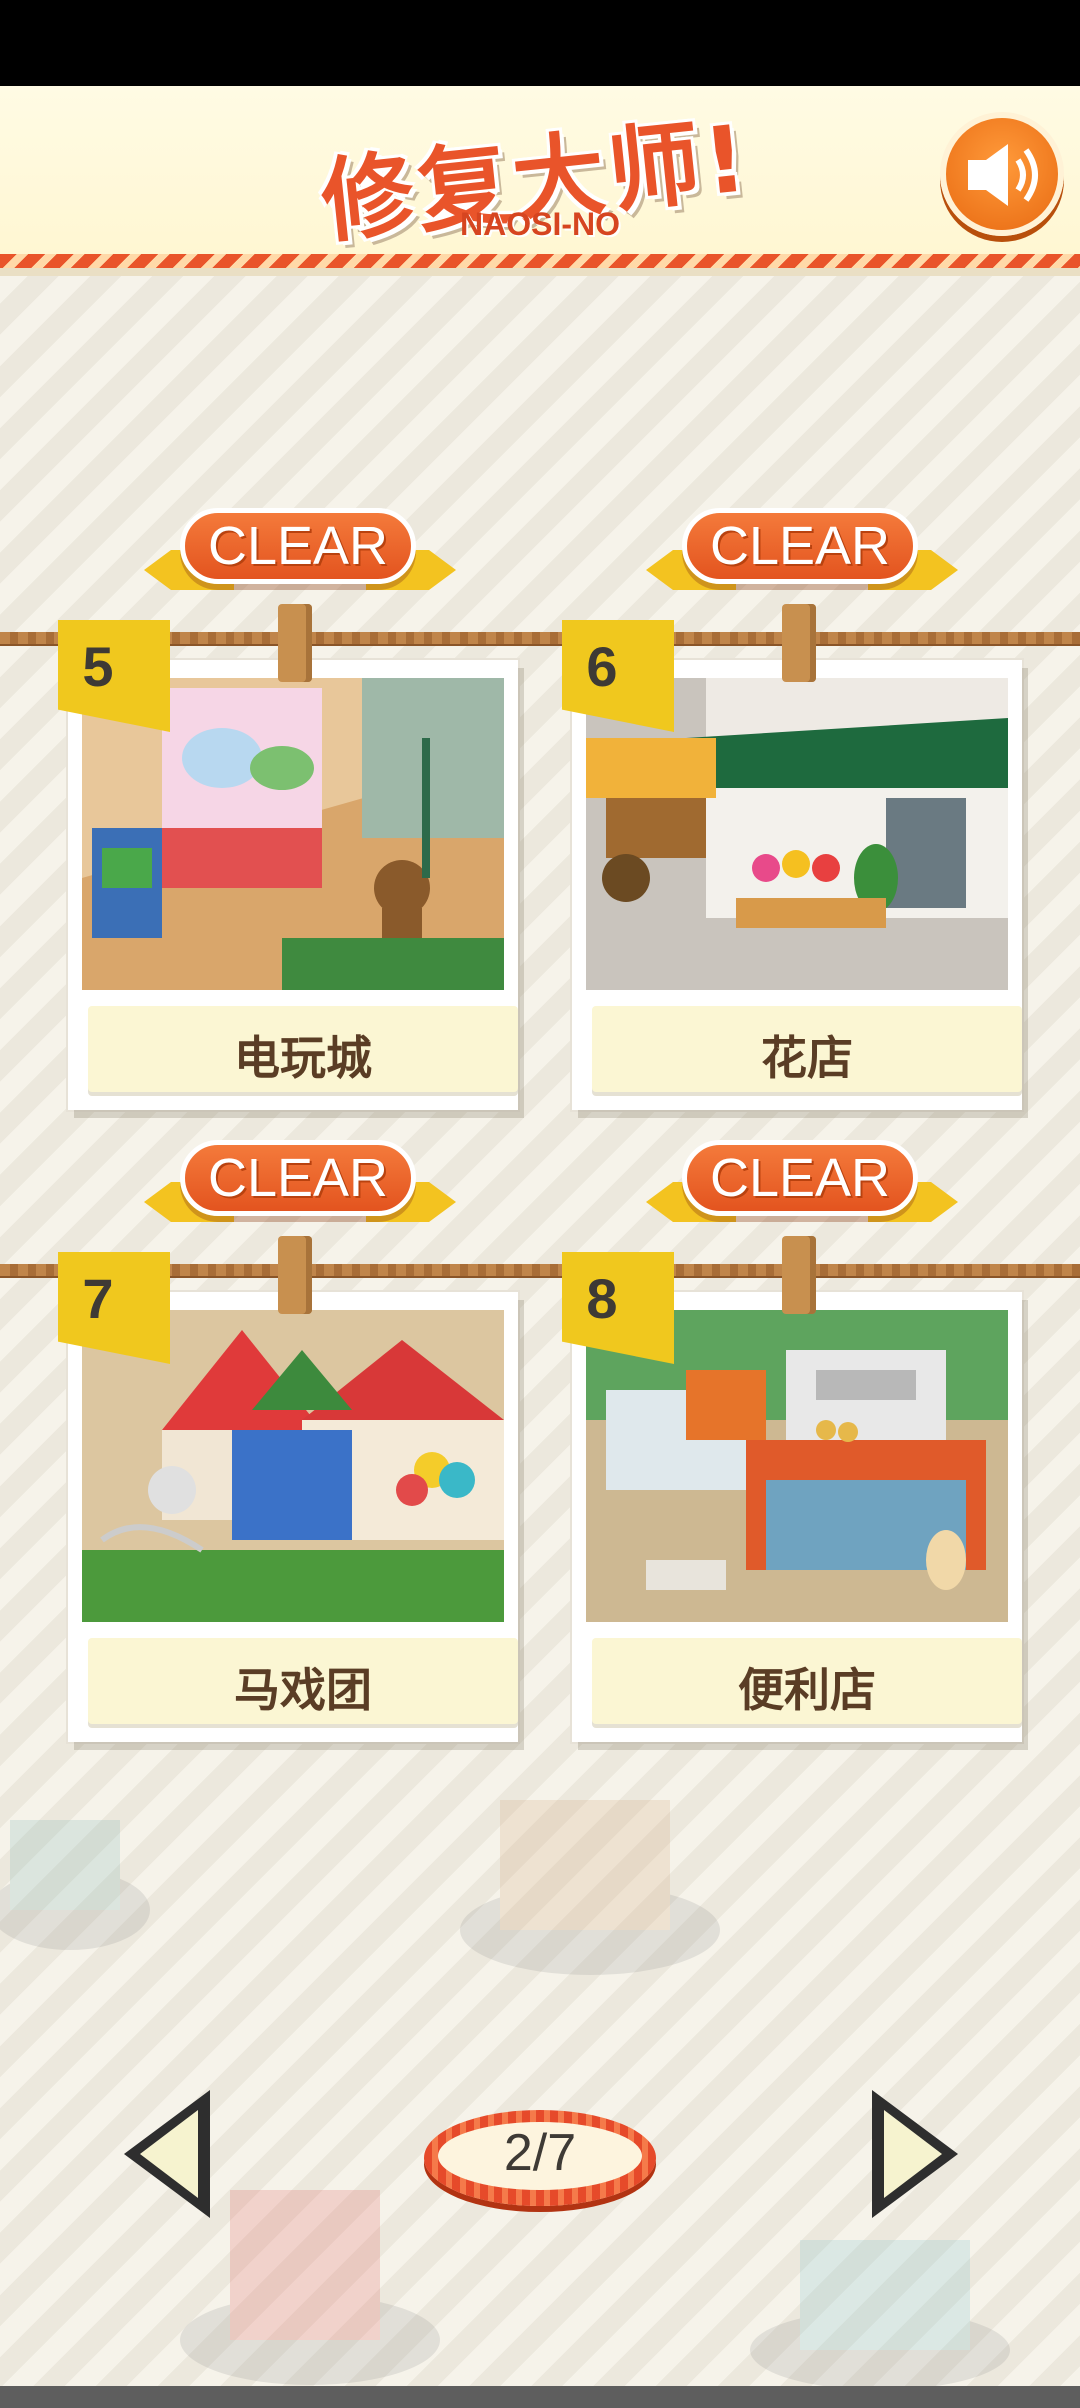 The height and width of the screenshot is (2408, 1080). What do you see at coordinates (540, 272) in the screenshot?
I see `header-divider` at bounding box center [540, 272].